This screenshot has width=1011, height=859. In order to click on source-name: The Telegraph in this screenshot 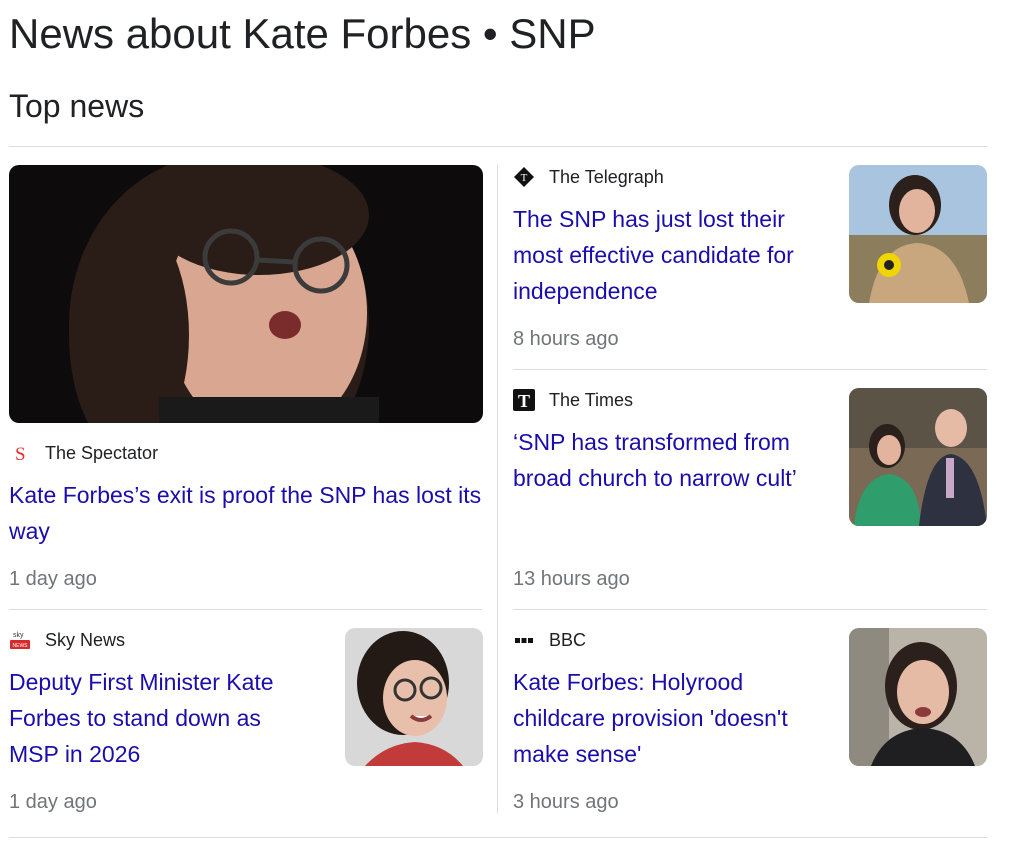, I will do `click(606, 176)`.